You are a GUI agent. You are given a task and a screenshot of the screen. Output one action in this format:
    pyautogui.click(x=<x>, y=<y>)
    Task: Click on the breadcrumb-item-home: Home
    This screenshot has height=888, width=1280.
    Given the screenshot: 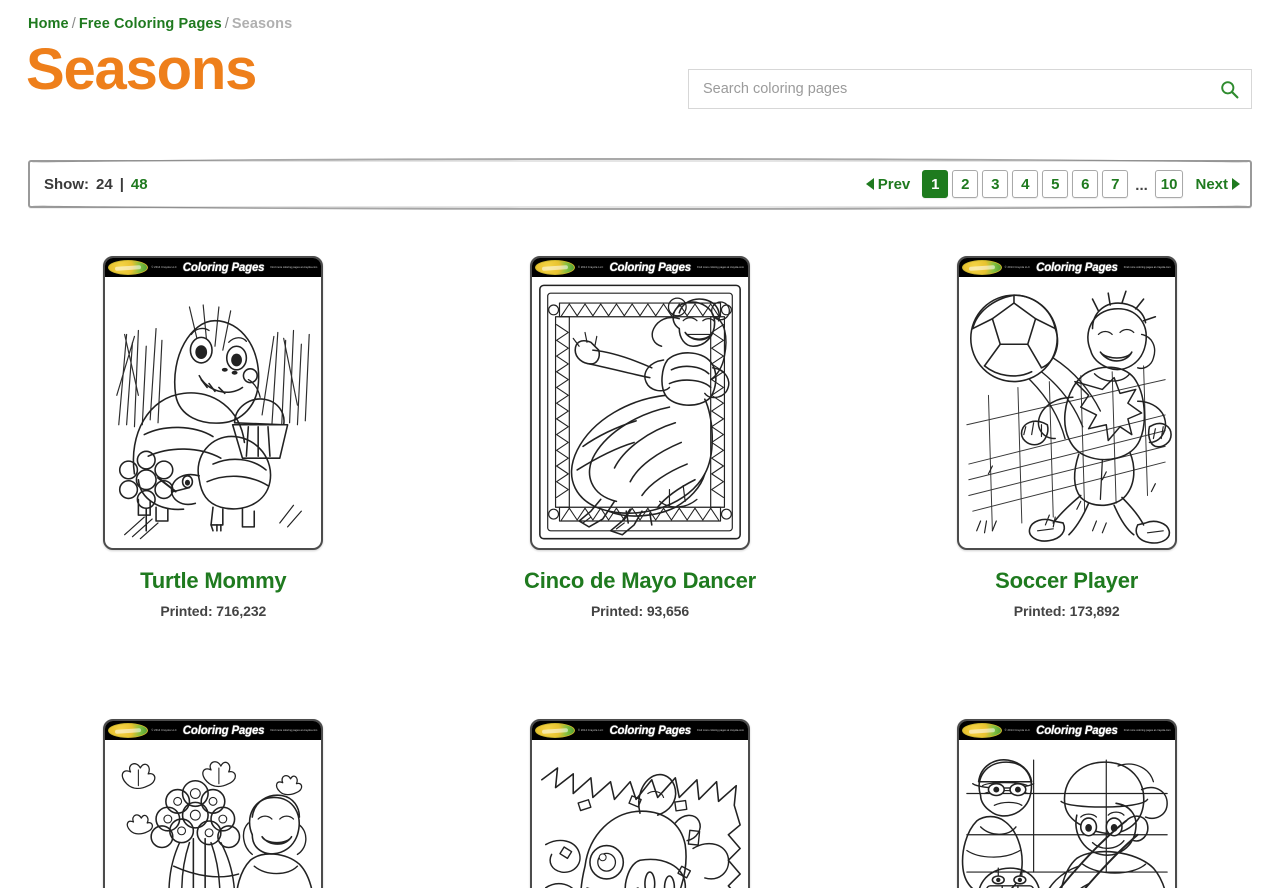 What is the action you would take?
    pyautogui.click(x=48, y=24)
    